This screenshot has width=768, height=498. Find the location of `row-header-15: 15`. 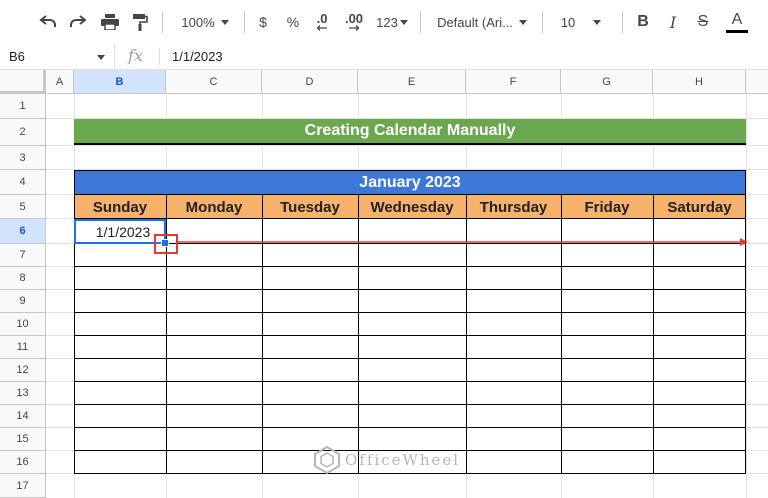

row-header-15: 15 is located at coordinates (23, 439).